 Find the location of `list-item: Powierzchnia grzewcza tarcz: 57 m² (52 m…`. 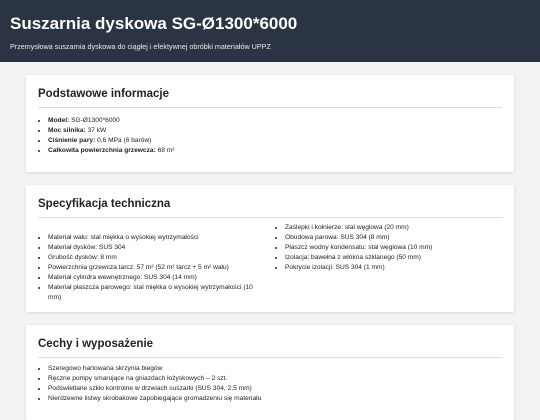

list-item: Powierzchnia grzewcza tarcz: 57 m² (52 m… is located at coordinates (156, 268).